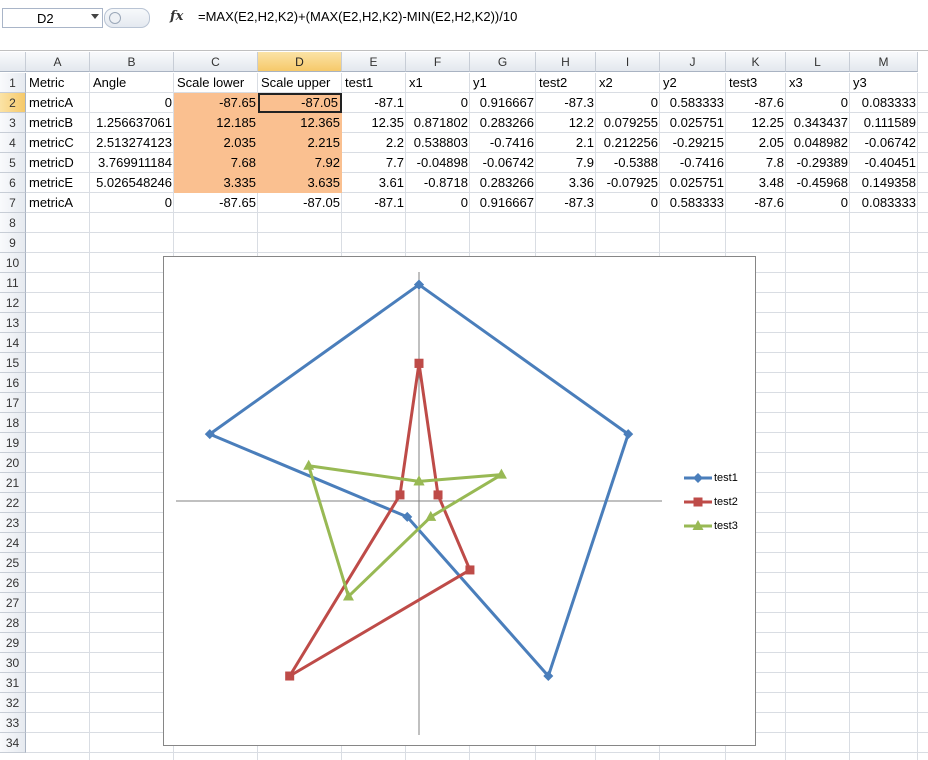 This screenshot has height=760, width=928. What do you see at coordinates (818, 62) in the screenshot?
I see `column-header-l: L` at bounding box center [818, 62].